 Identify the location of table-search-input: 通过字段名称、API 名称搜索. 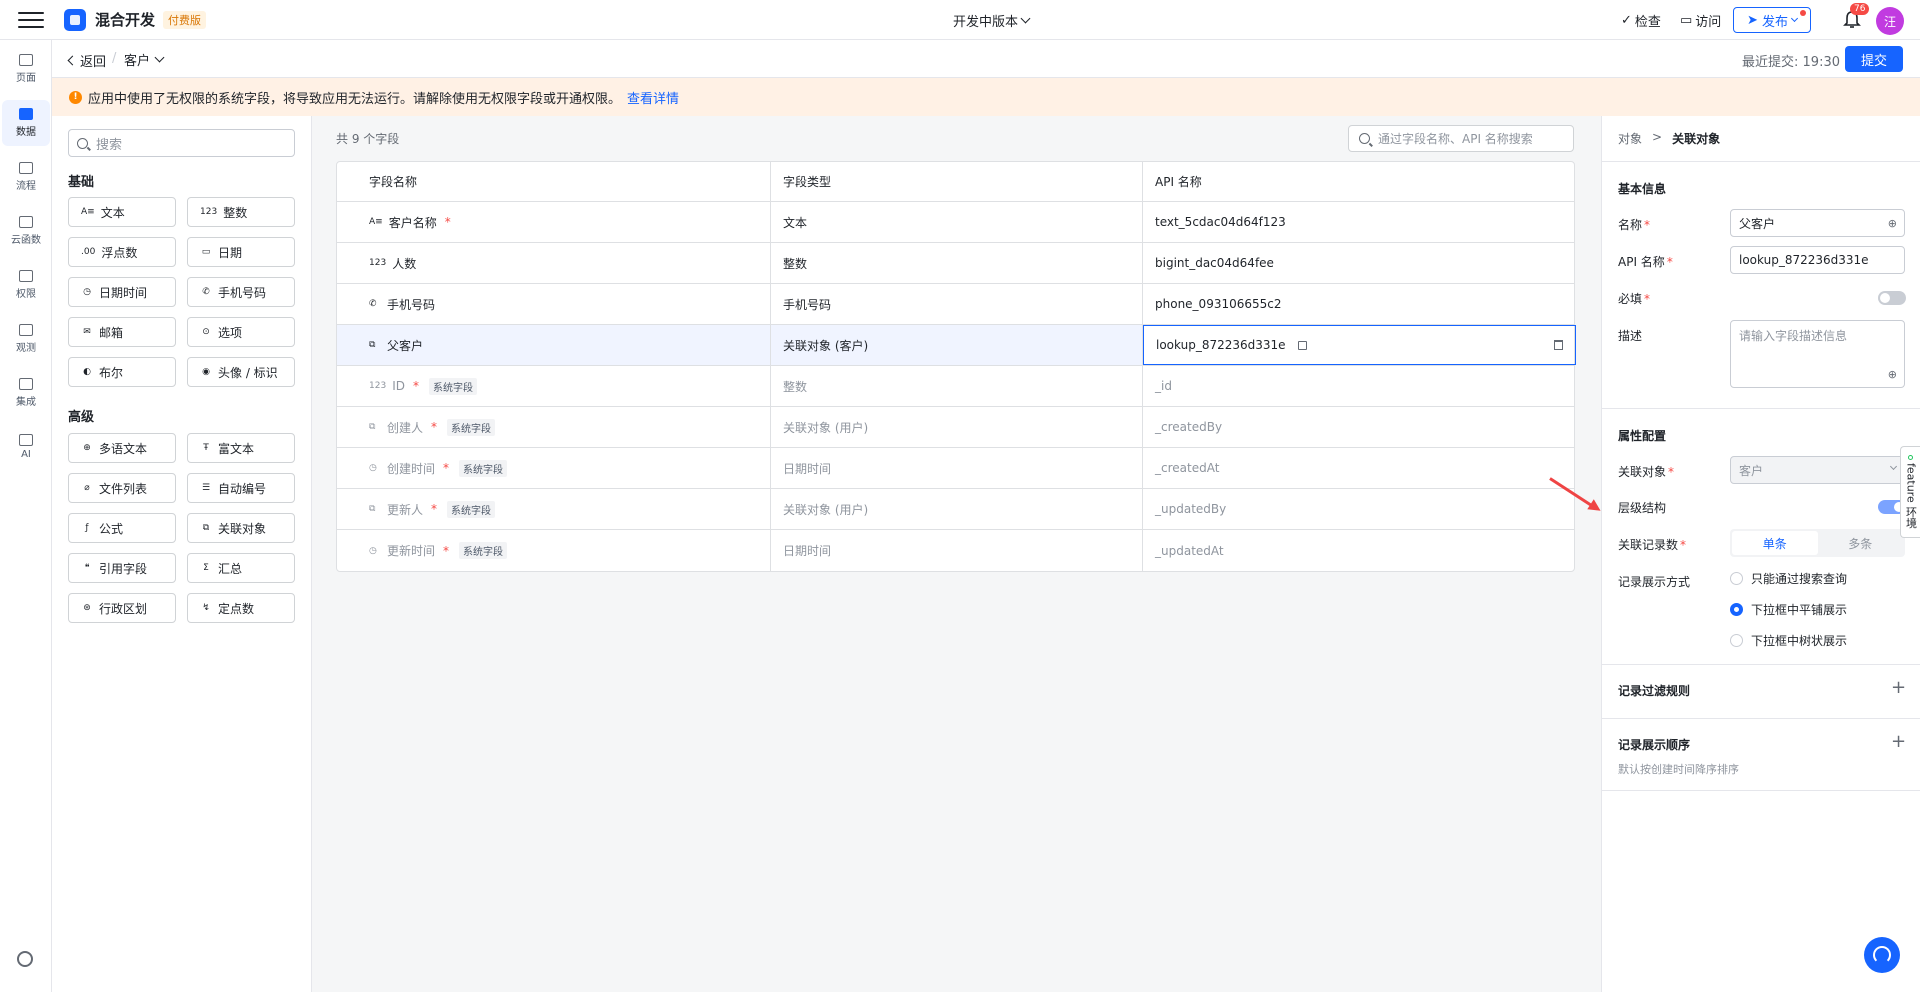
(1461, 138).